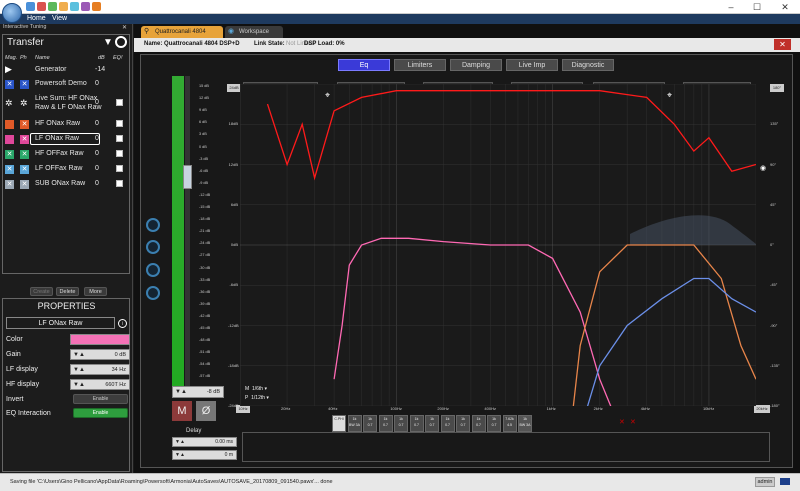  What do you see at coordinates (59, 19) in the screenshot?
I see `menu-view: View` at bounding box center [59, 19].